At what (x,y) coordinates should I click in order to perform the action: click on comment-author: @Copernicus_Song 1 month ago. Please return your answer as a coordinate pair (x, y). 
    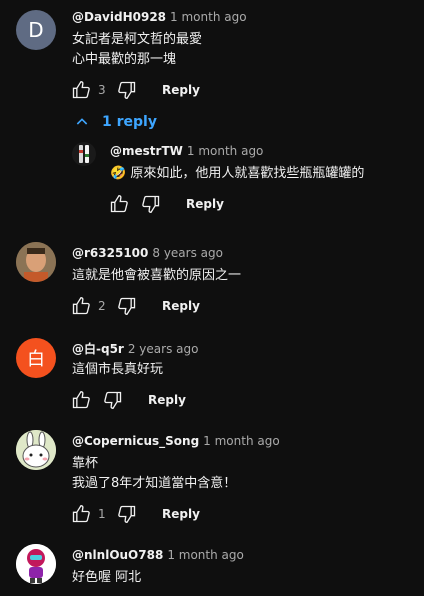
    Looking at the image, I should click on (176, 441).